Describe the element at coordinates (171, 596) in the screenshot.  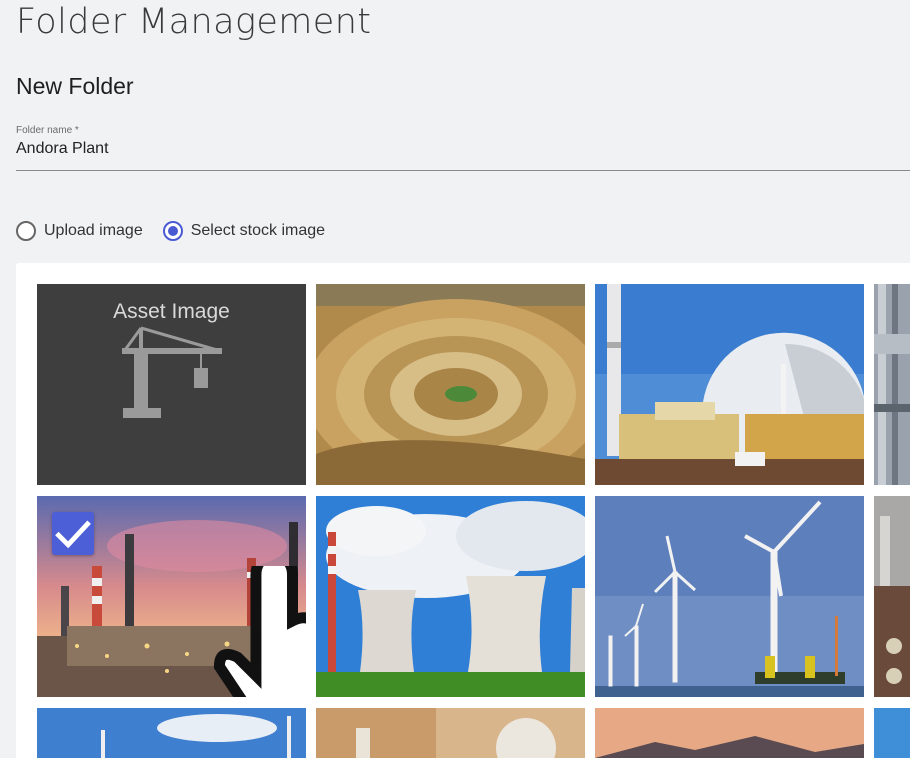
I see `refinery-sunset-tile` at that location.